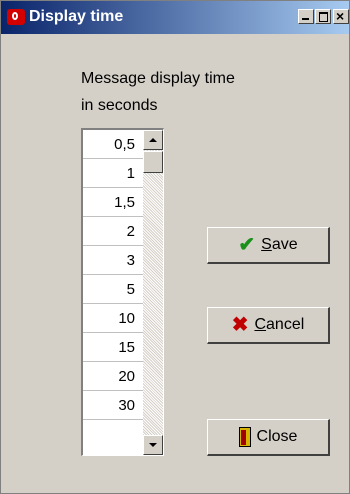 This screenshot has height=494, width=350. Describe the element at coordinates (113, 173) in the screenshot. I see `list-item: 1` at that location.